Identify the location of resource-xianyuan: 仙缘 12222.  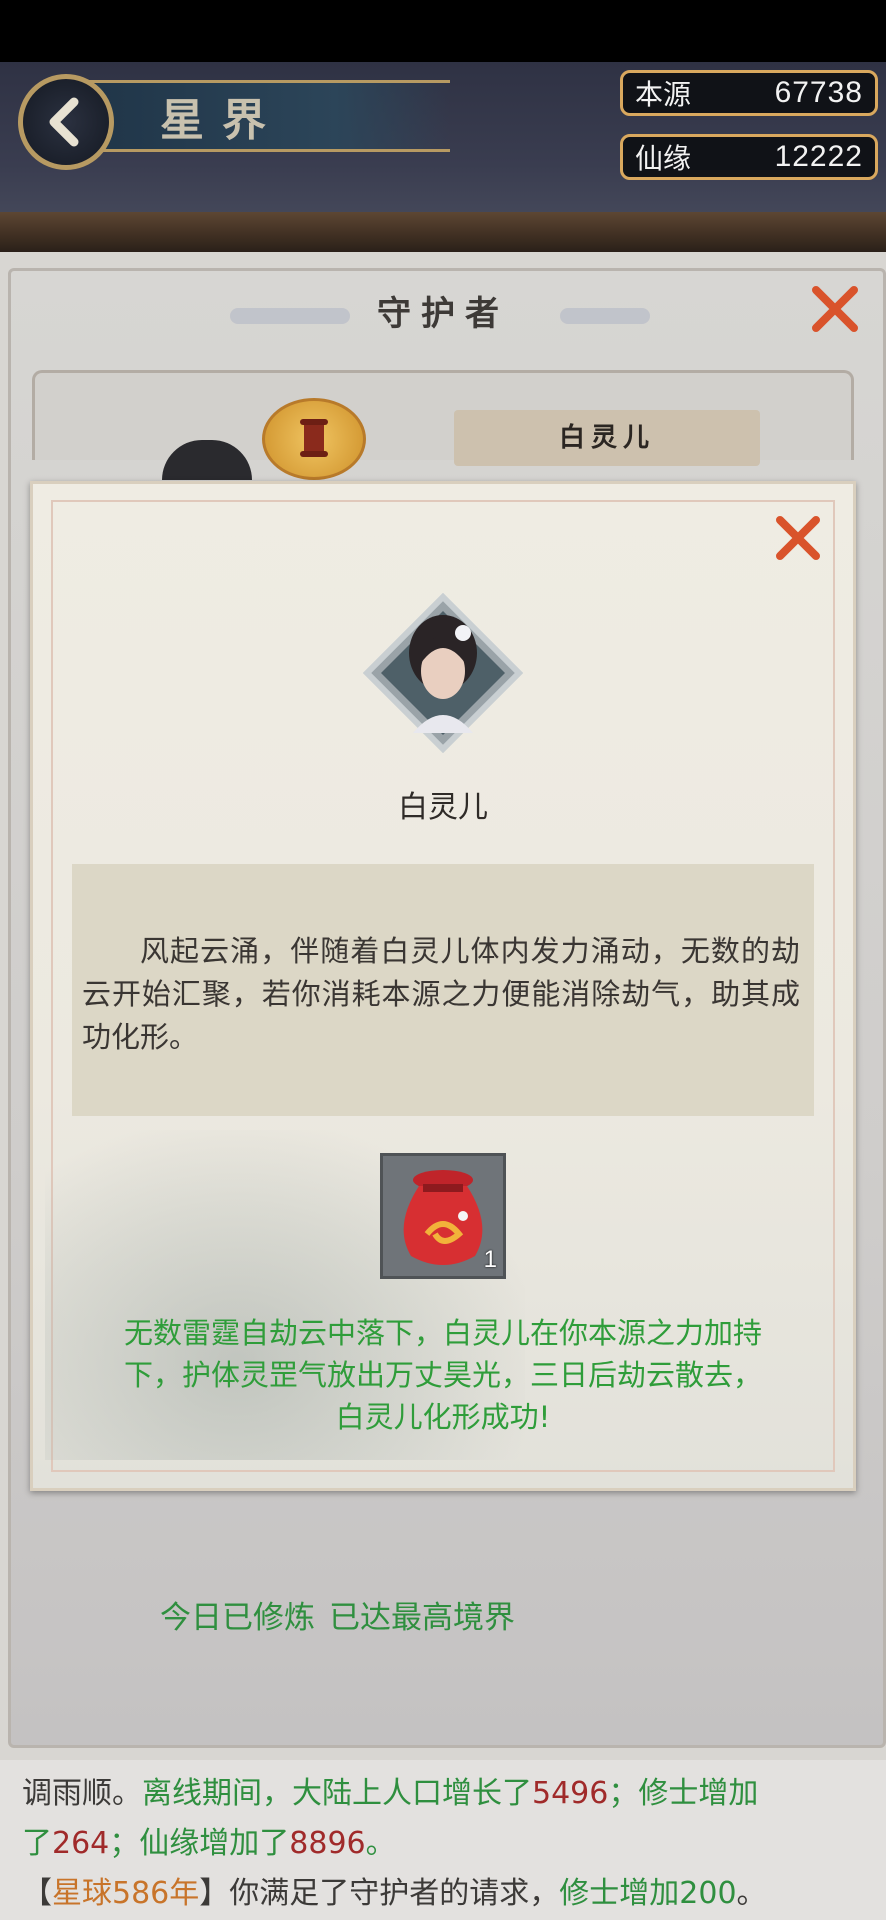
(749, 157).